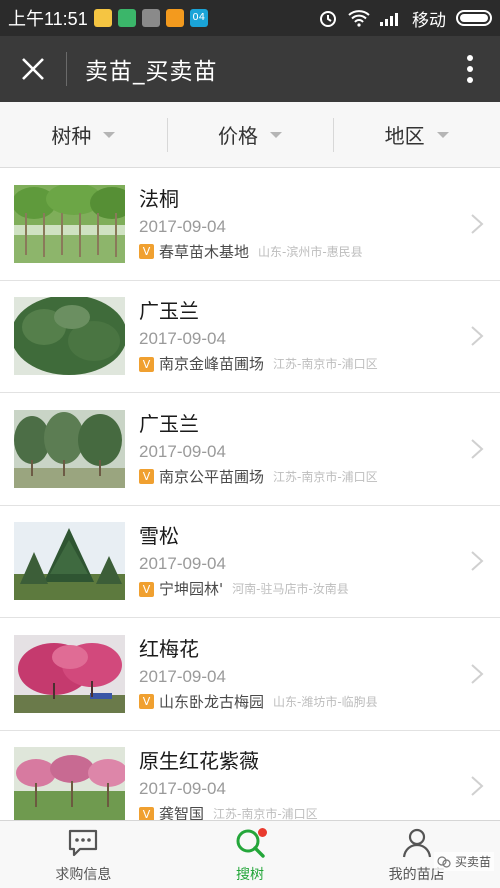  What do you see at coordinates (250, 69) in the screenshot?
I see `app-header: 卖苗_买卖苗` at bounding box center [250, 69].